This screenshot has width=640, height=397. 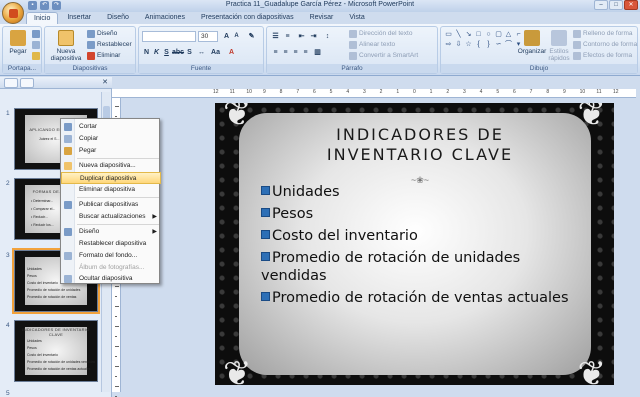 I want to click on textbox-shape-icon: ▭, so click(x=448, y=34).